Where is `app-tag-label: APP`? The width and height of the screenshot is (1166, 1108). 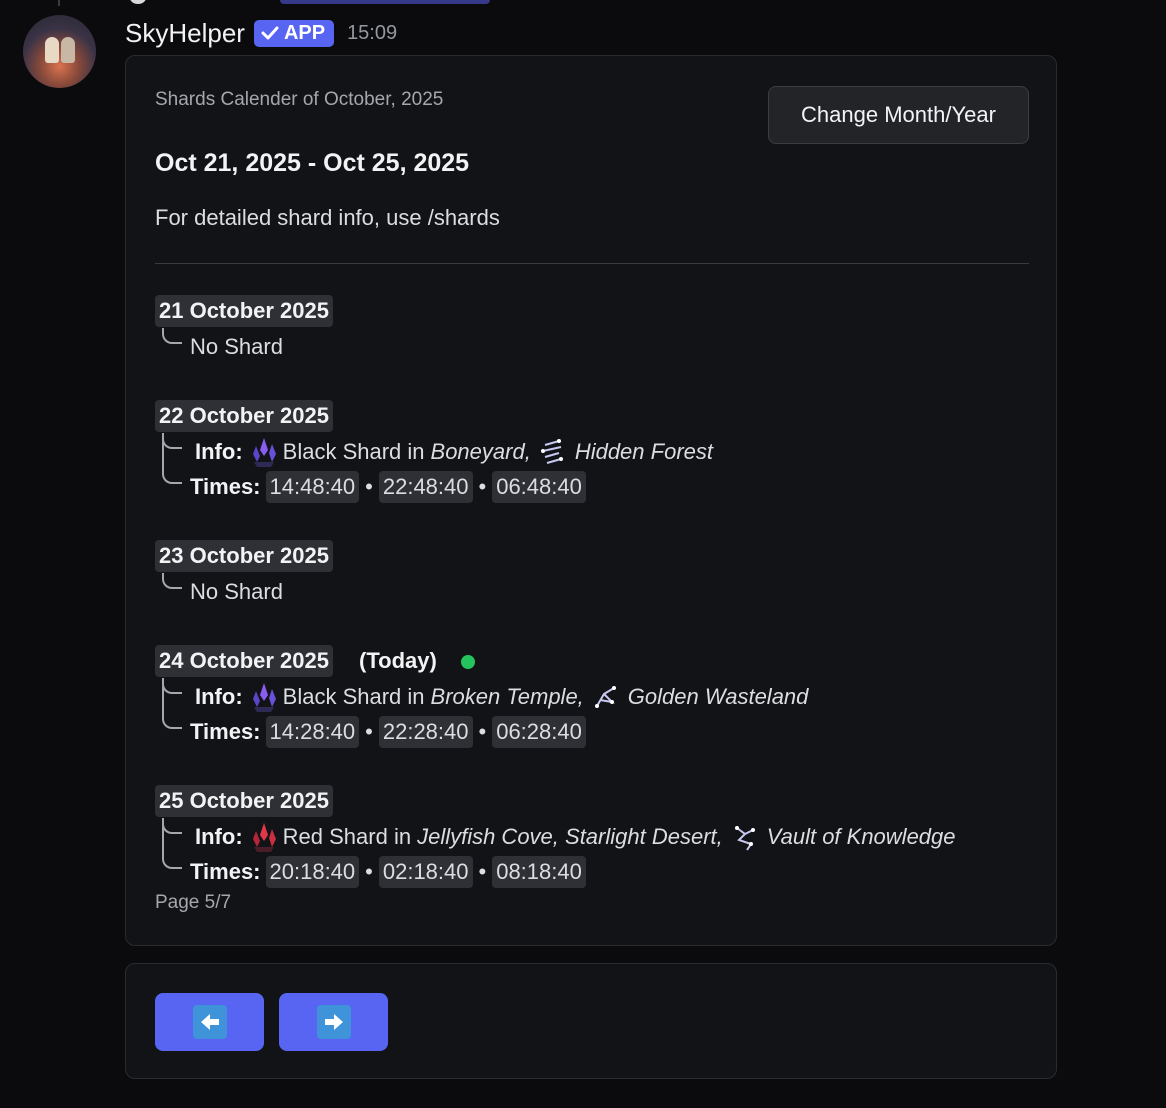 app-tag-label: APP is located at coordinates (304, 32).